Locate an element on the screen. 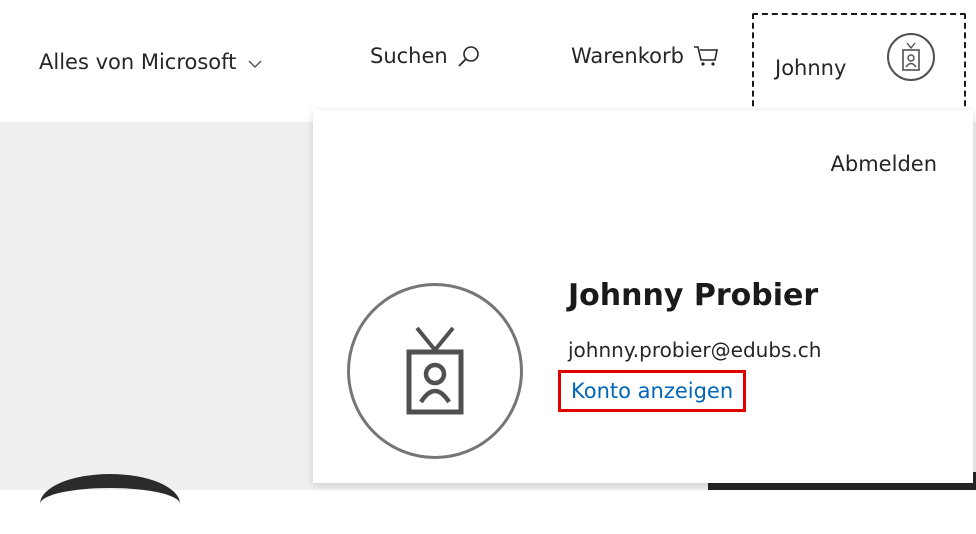 This screenshot has width=976, height=534. account-email: johnny.probier@edubs.ch is located at coordinates (695, 350).